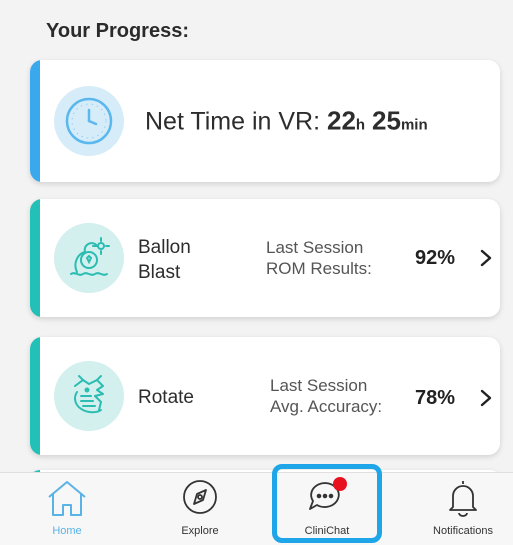  Describe the element at coordinates (117, 31) in the screenshot. I see `section-title: Your Progress:` at that location.